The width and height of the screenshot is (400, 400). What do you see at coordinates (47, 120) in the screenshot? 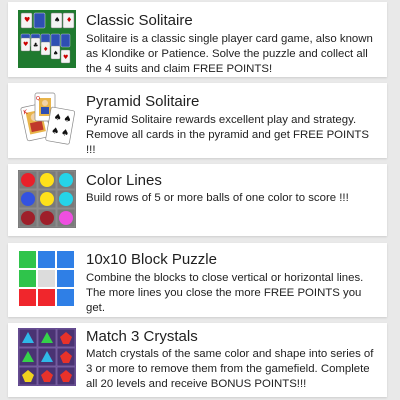
I see `pyramid-playing-cards-icon: K Q ♠ ♠ ♠ ♠` at bounding box center [47, 120].